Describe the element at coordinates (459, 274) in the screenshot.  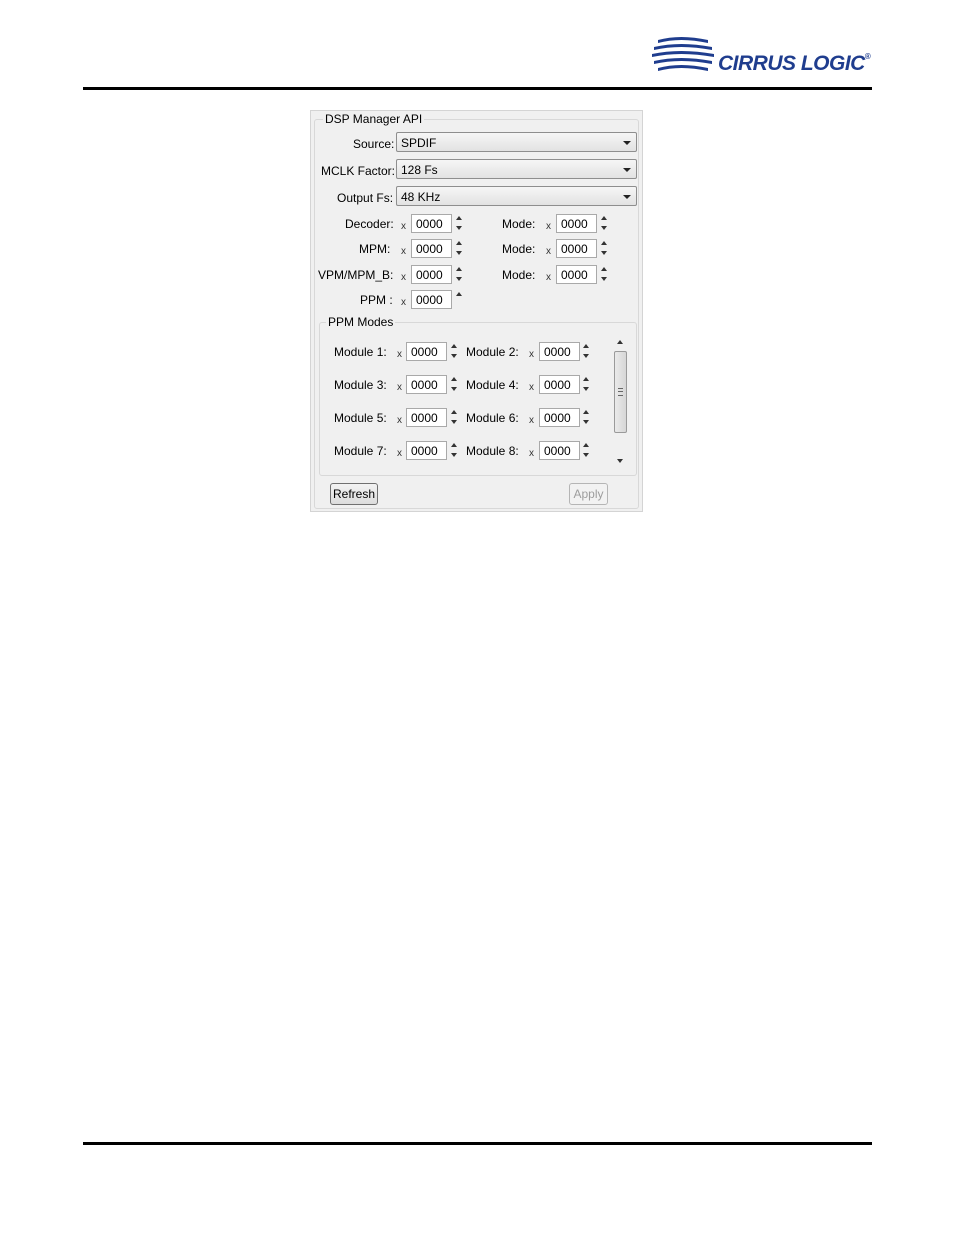
I see `vpm-spinner` at that location.